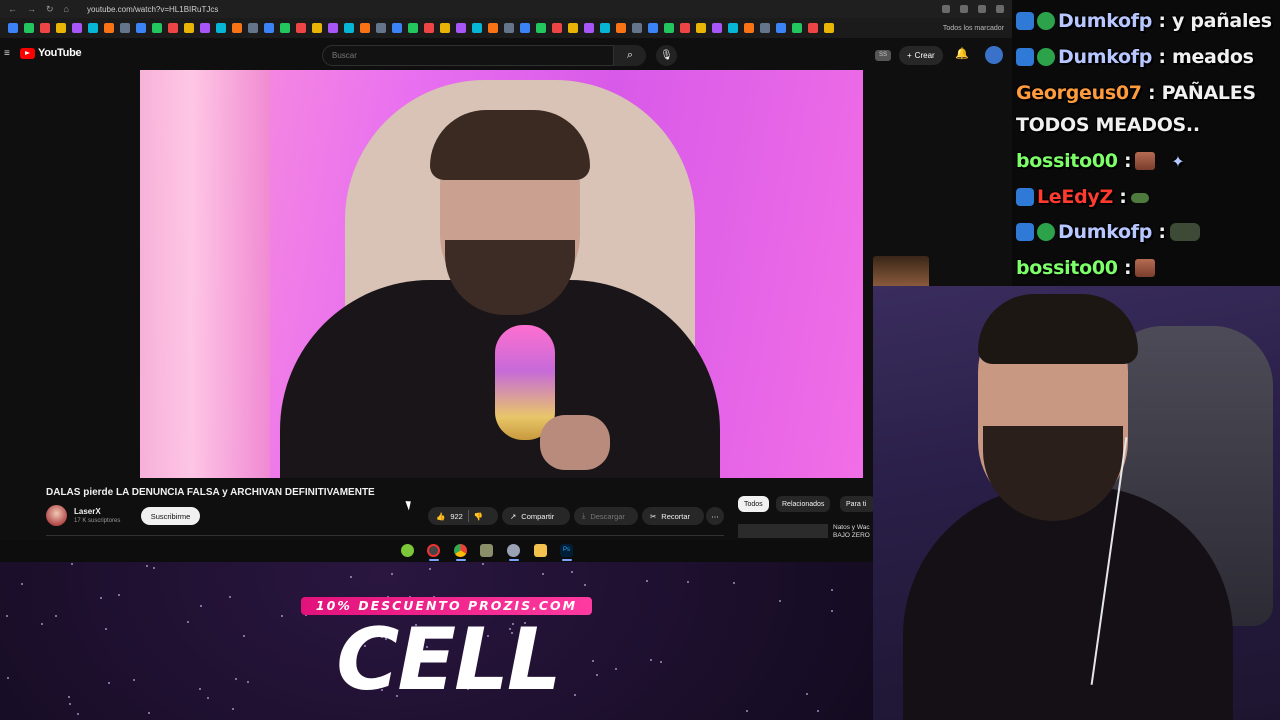  I want to click on chip-relacionados: Relacionados, so click(803, 504).